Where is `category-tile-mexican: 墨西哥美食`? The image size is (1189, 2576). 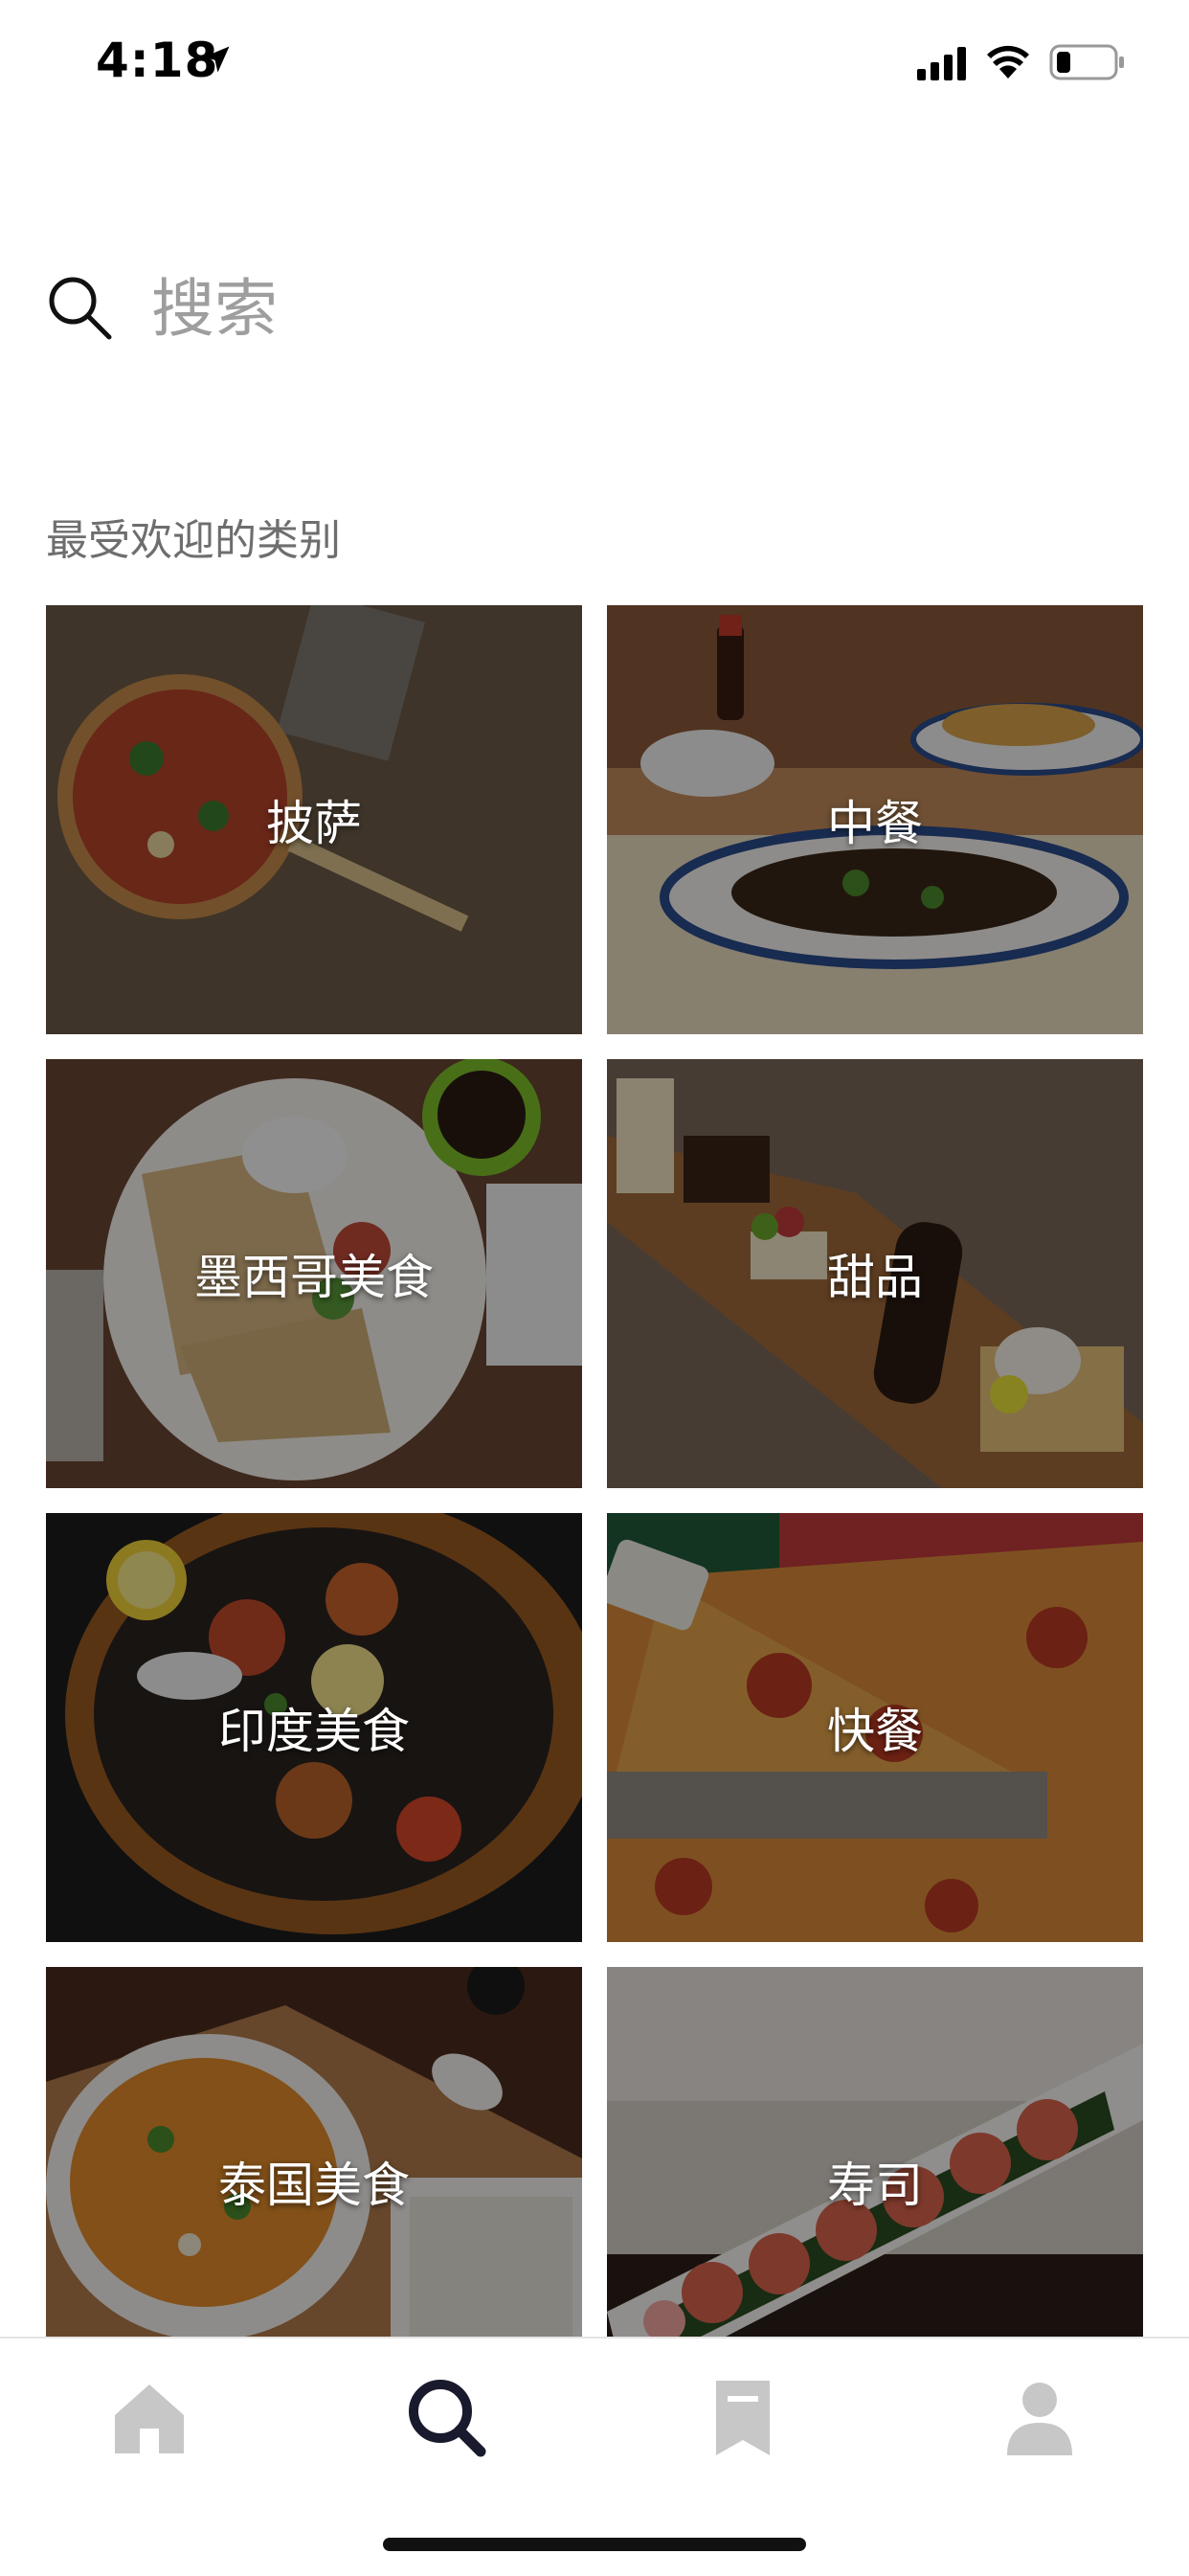 category-tile-mexican: 墨西哥美食 is located at coordinates (314, 1273).